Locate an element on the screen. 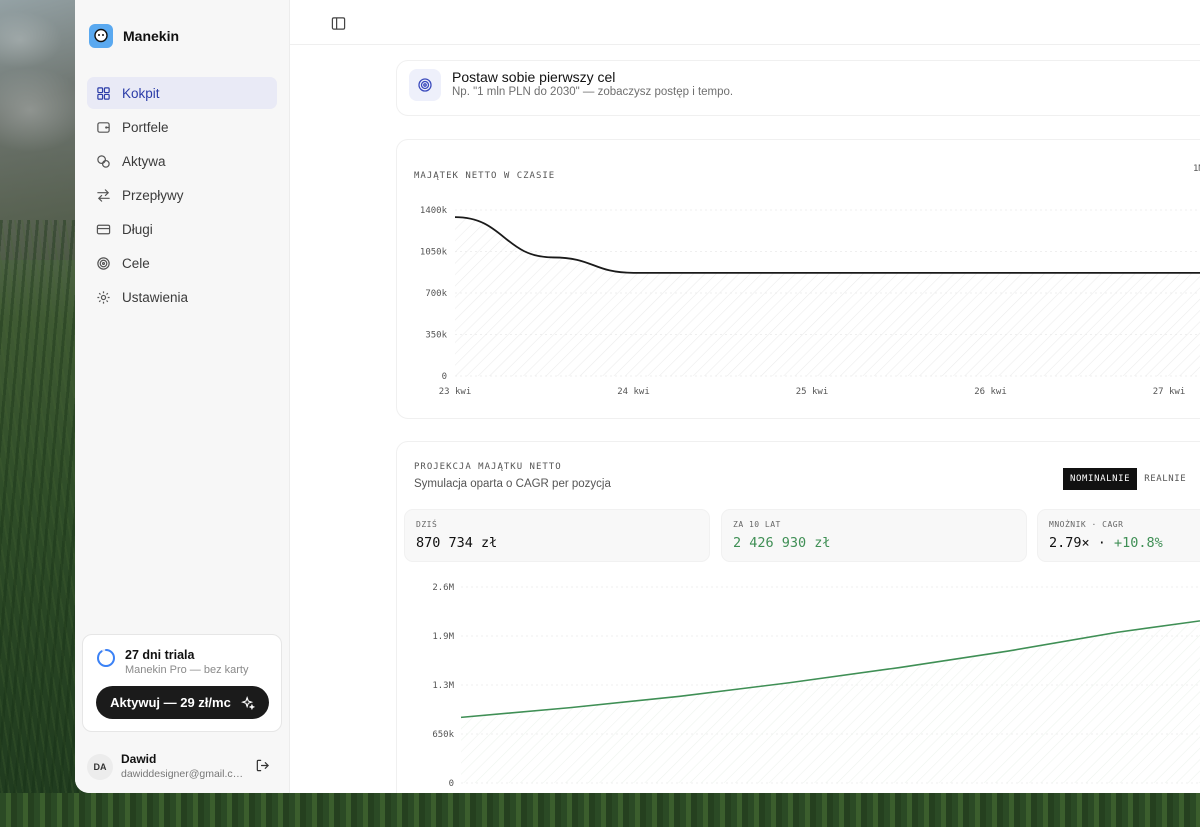 The image size is (1200, 827). topbar is located at coordinates (745, 22).